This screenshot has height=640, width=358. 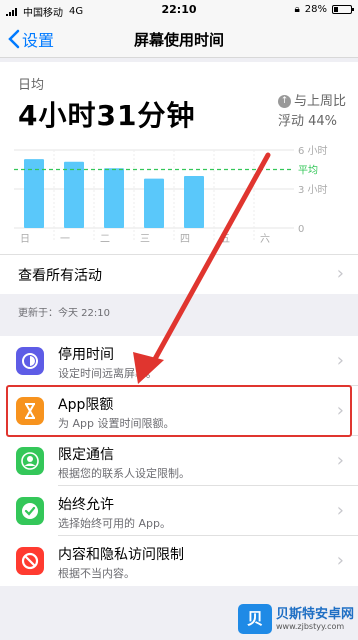 I want to click on lock-icon: 🔒︎, so click(x=297, y=9).